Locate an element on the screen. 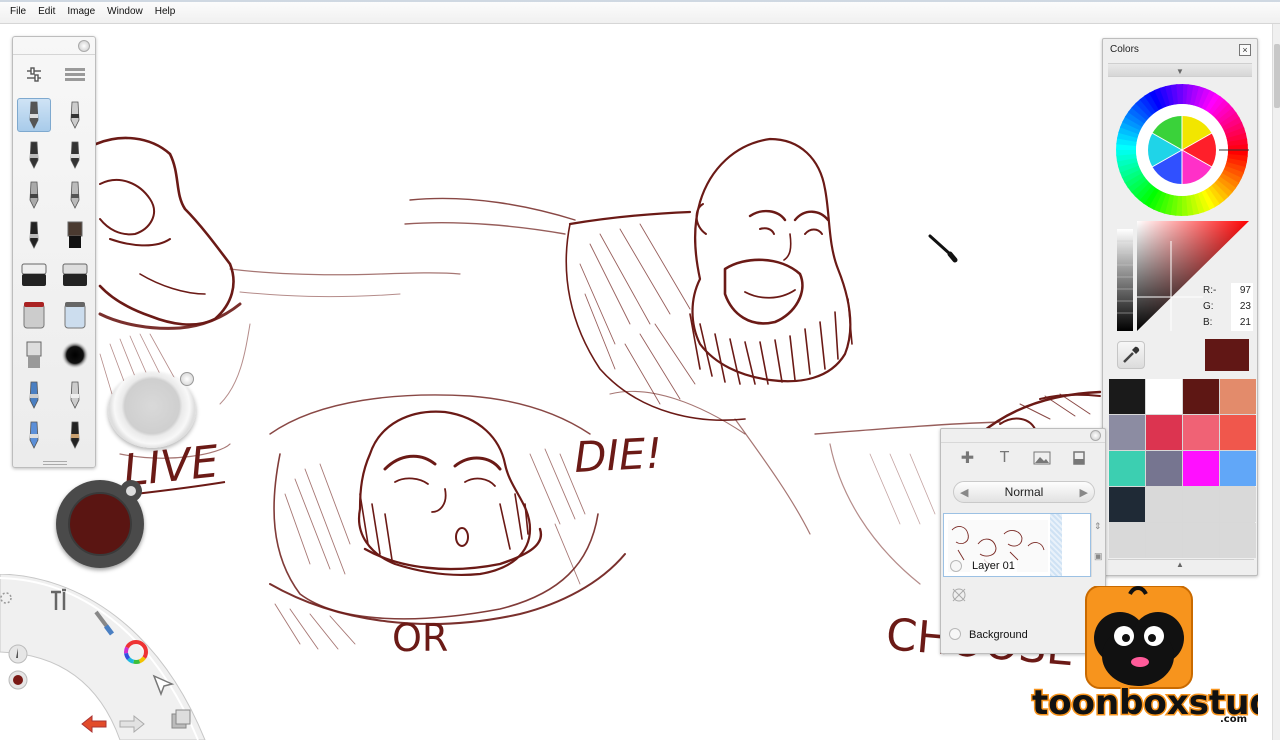 The height and width of the screenshot is (740, 1280). layer-lock-icon: ▣ is located at coordinates (1098, 556).